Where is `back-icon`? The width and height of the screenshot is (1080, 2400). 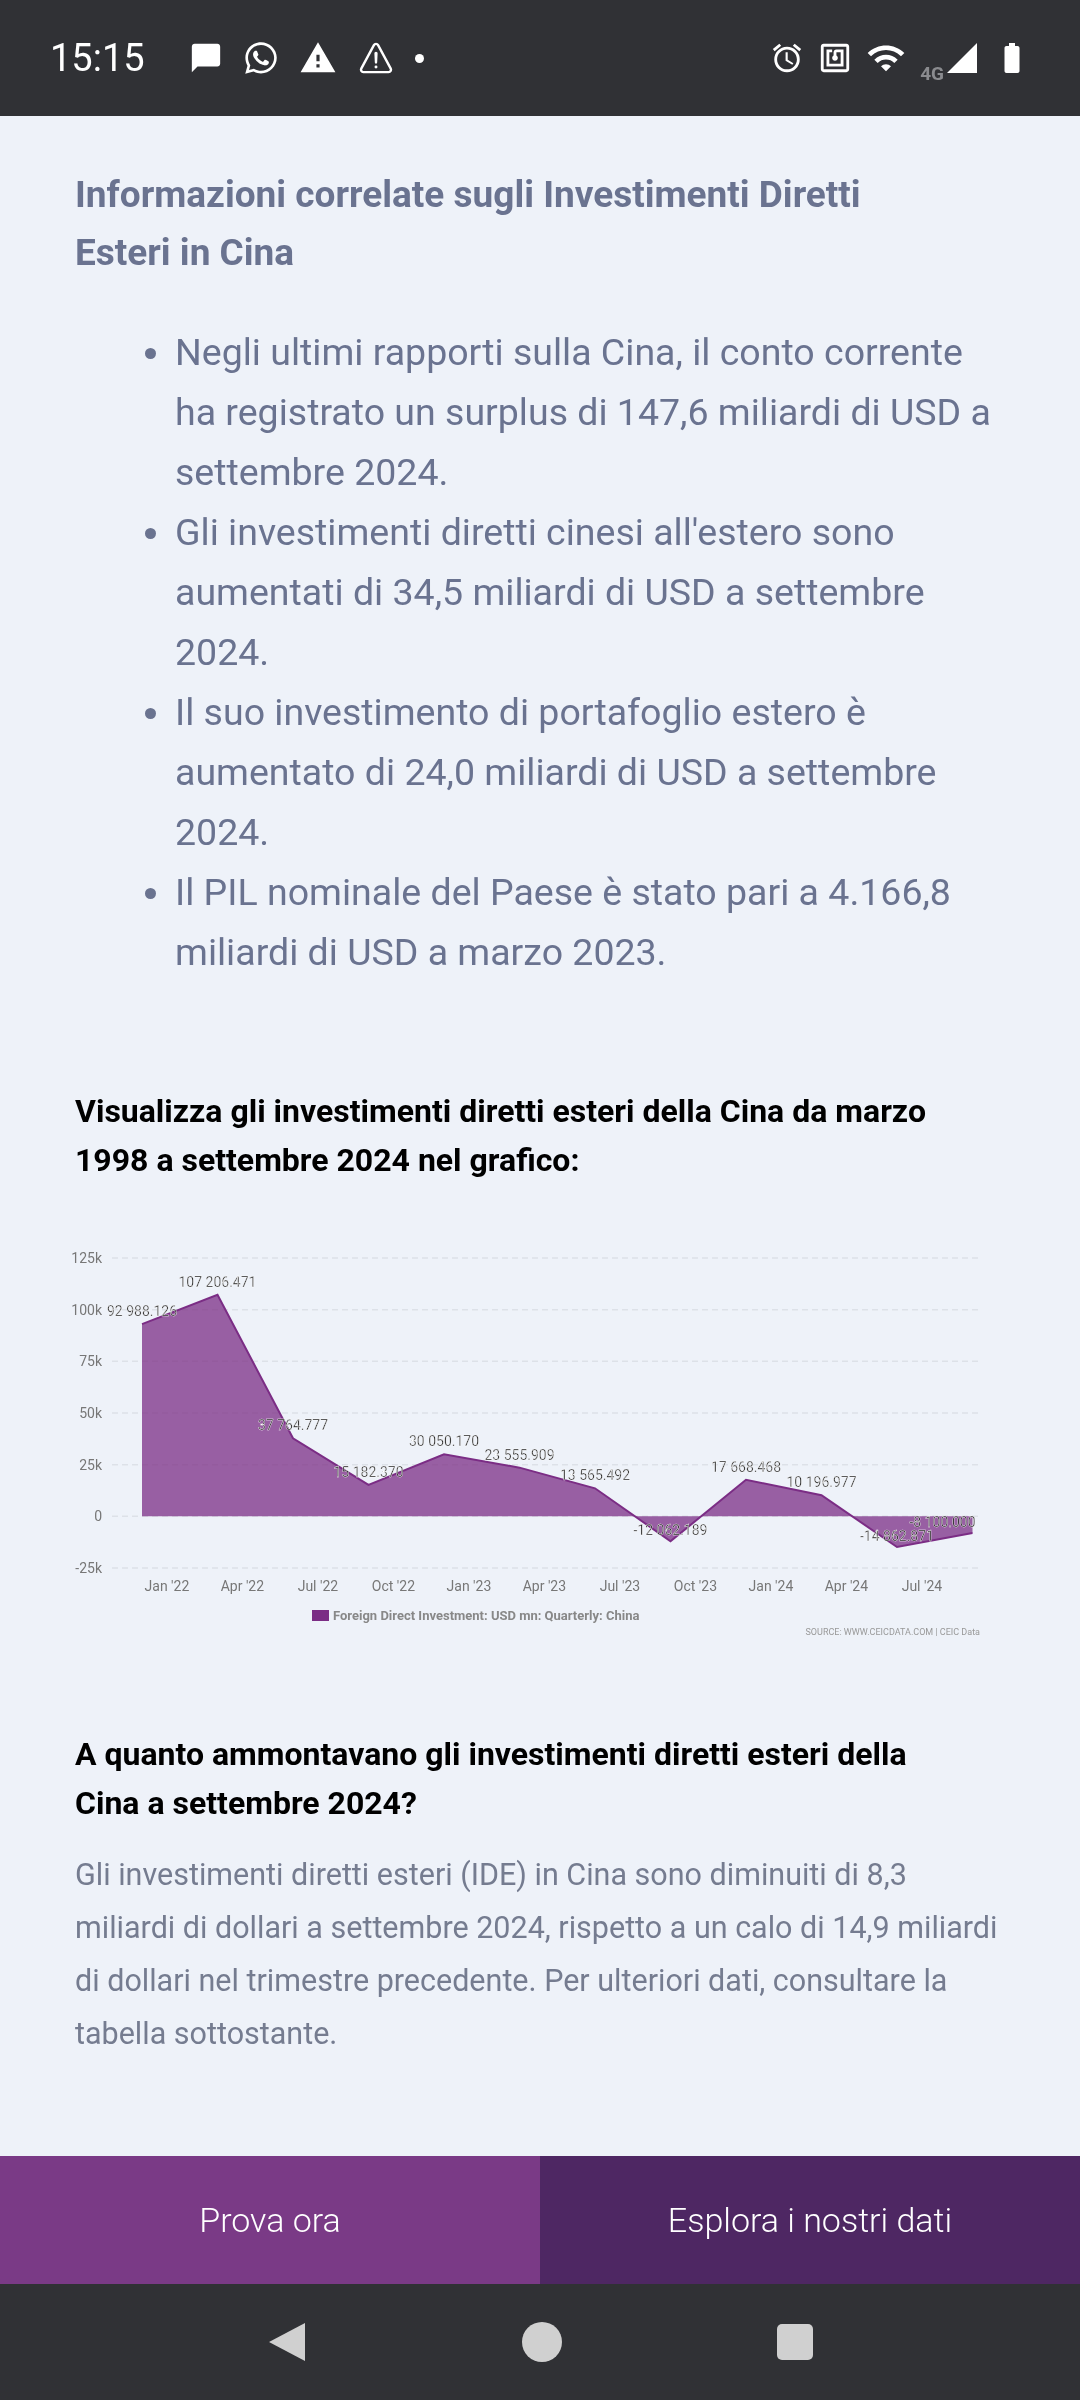
back-icon is located at coordinates (287, 2342).